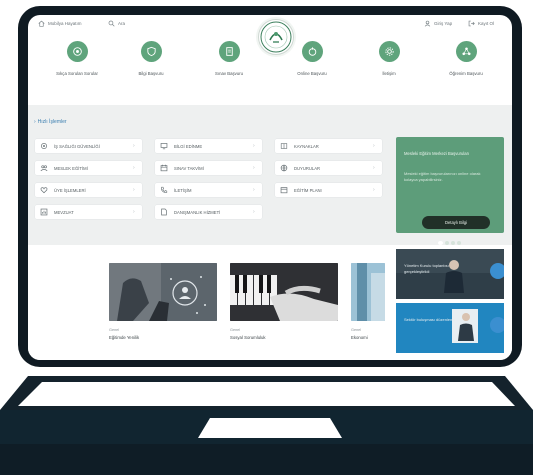  What do you see at coordinates (266, 393) in the screenshot?
I see `laptop-base` at bounding box center [266, 393].